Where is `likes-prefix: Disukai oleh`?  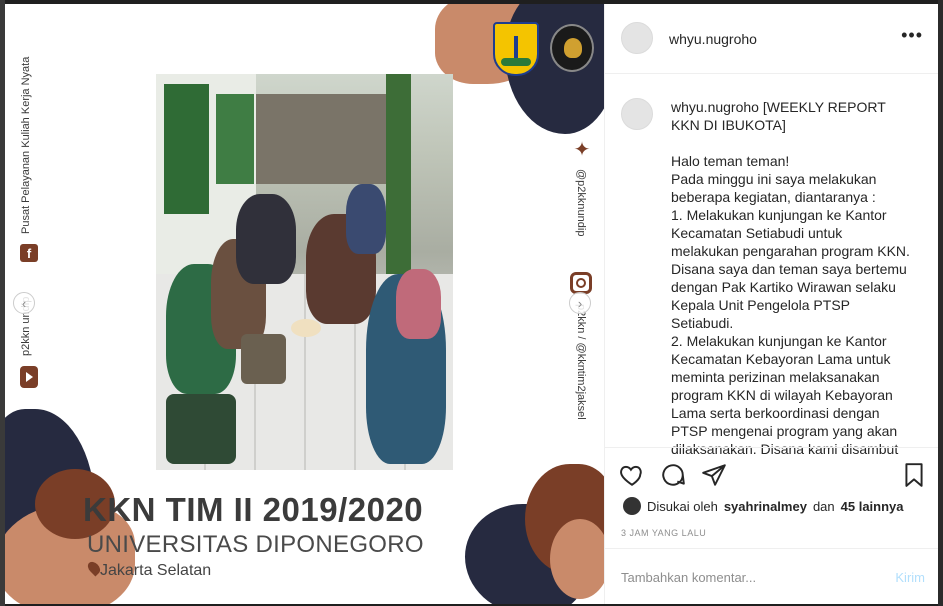 likes-prefix: Disukai oleh is located at coordinates (682, 506).